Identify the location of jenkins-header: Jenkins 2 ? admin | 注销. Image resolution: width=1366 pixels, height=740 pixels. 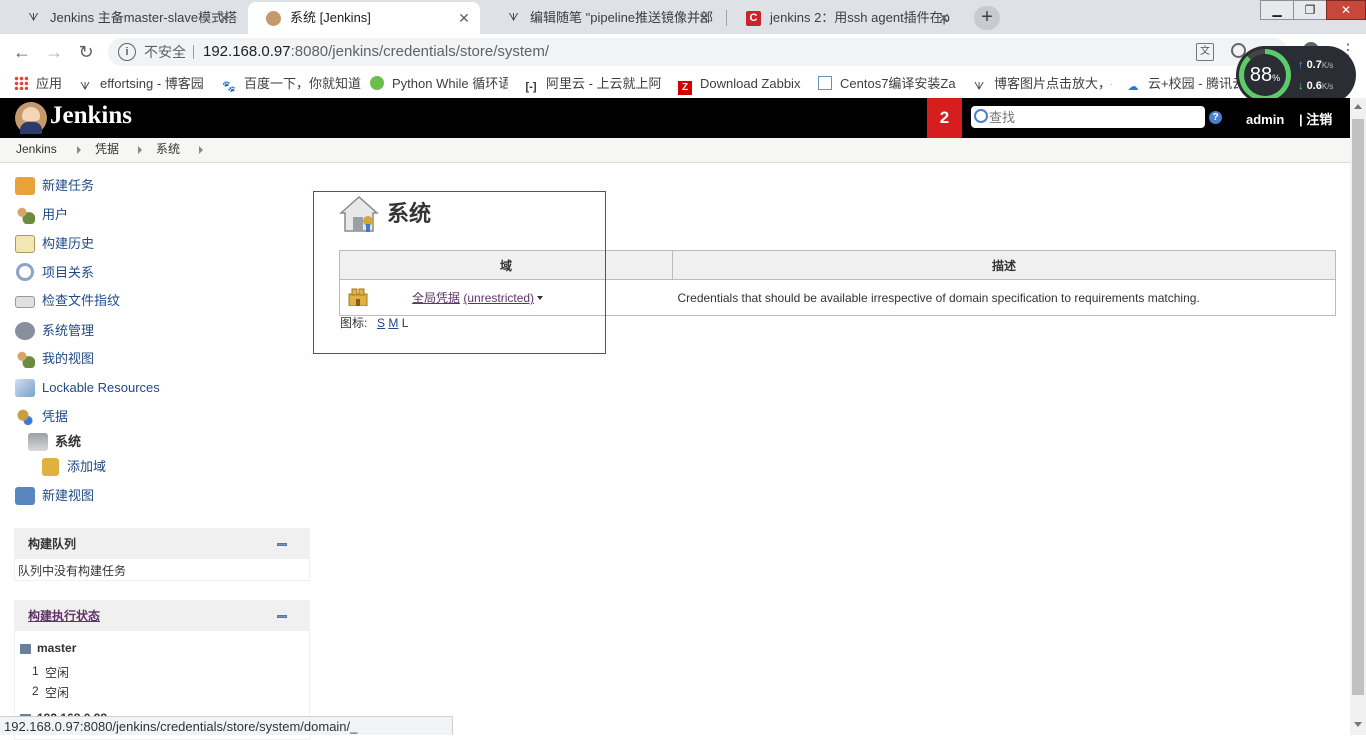
(675, 118).